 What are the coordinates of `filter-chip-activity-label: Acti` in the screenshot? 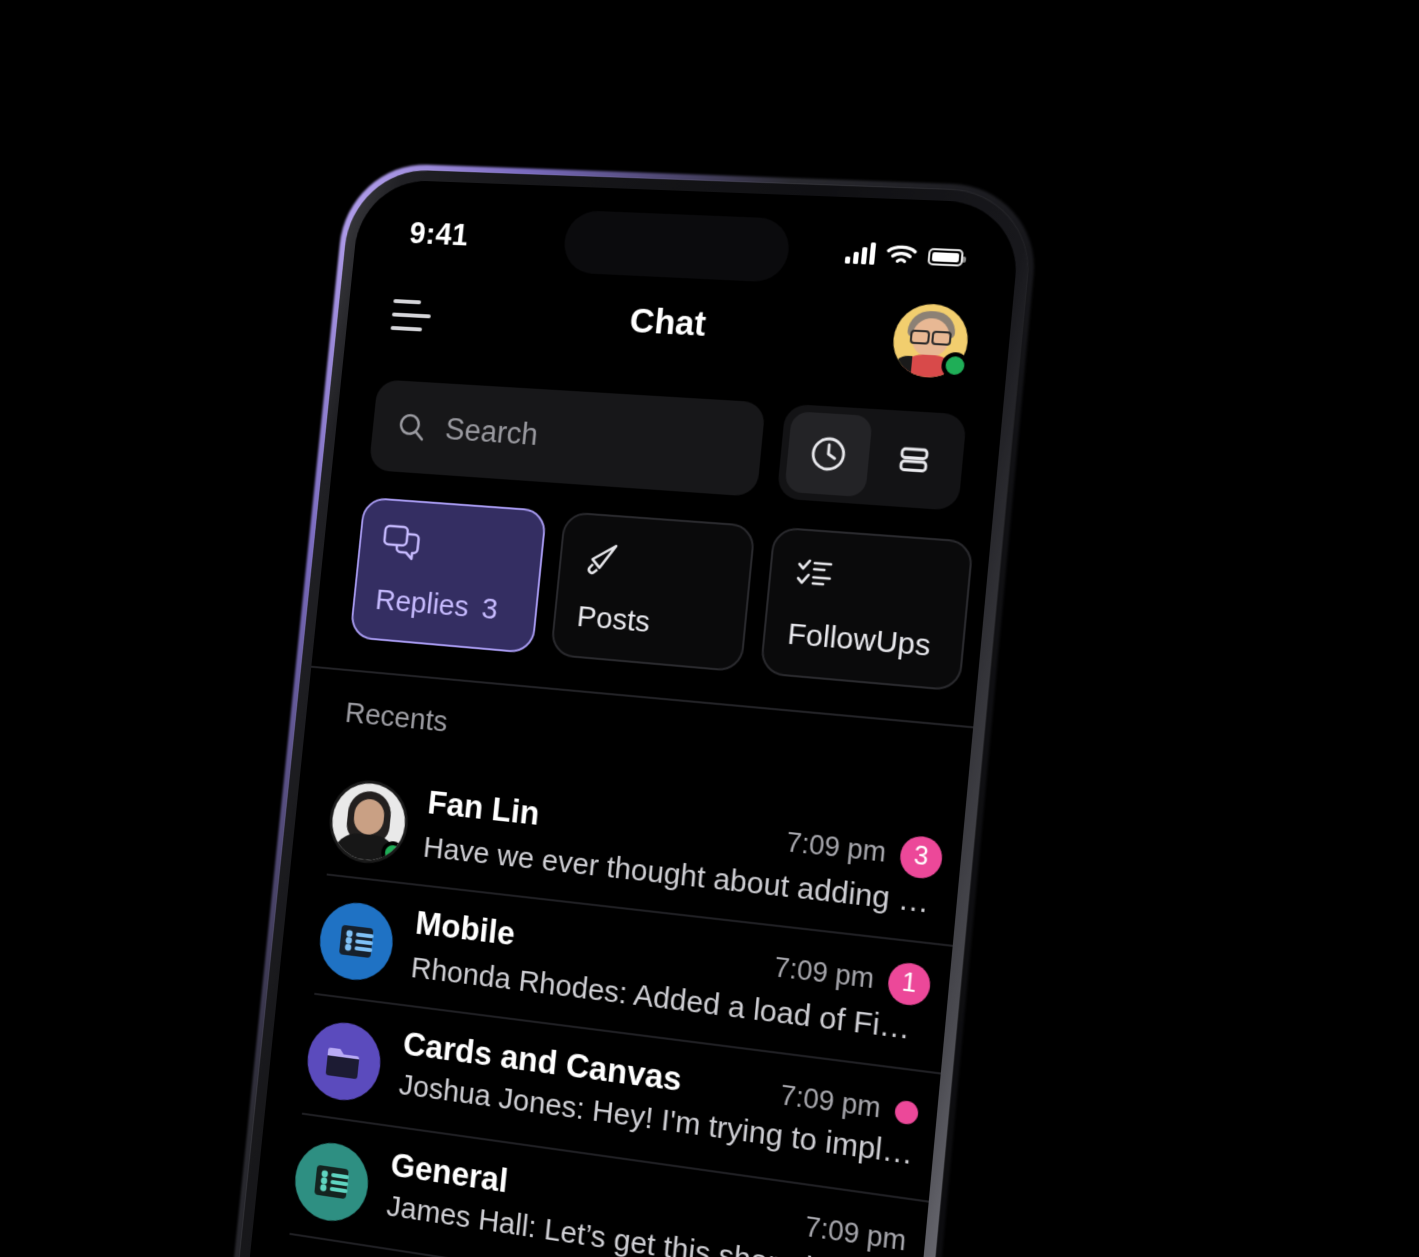 It's located at (1014, 655).